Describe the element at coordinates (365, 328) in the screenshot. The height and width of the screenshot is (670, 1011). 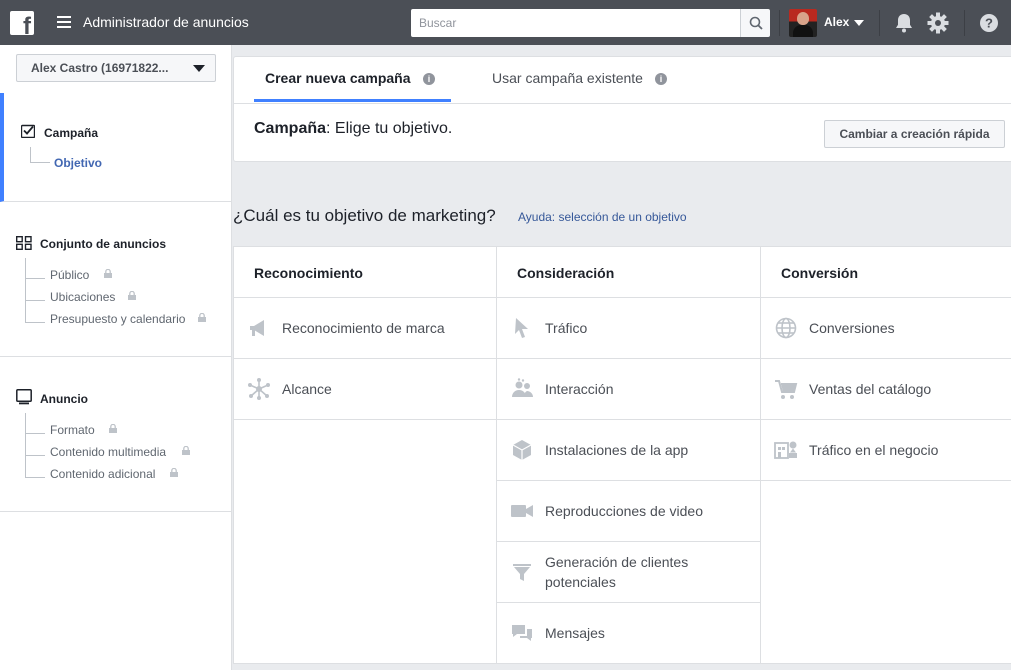
I see `objective-brand-awareness: Reconocimiento de marca` at that location.